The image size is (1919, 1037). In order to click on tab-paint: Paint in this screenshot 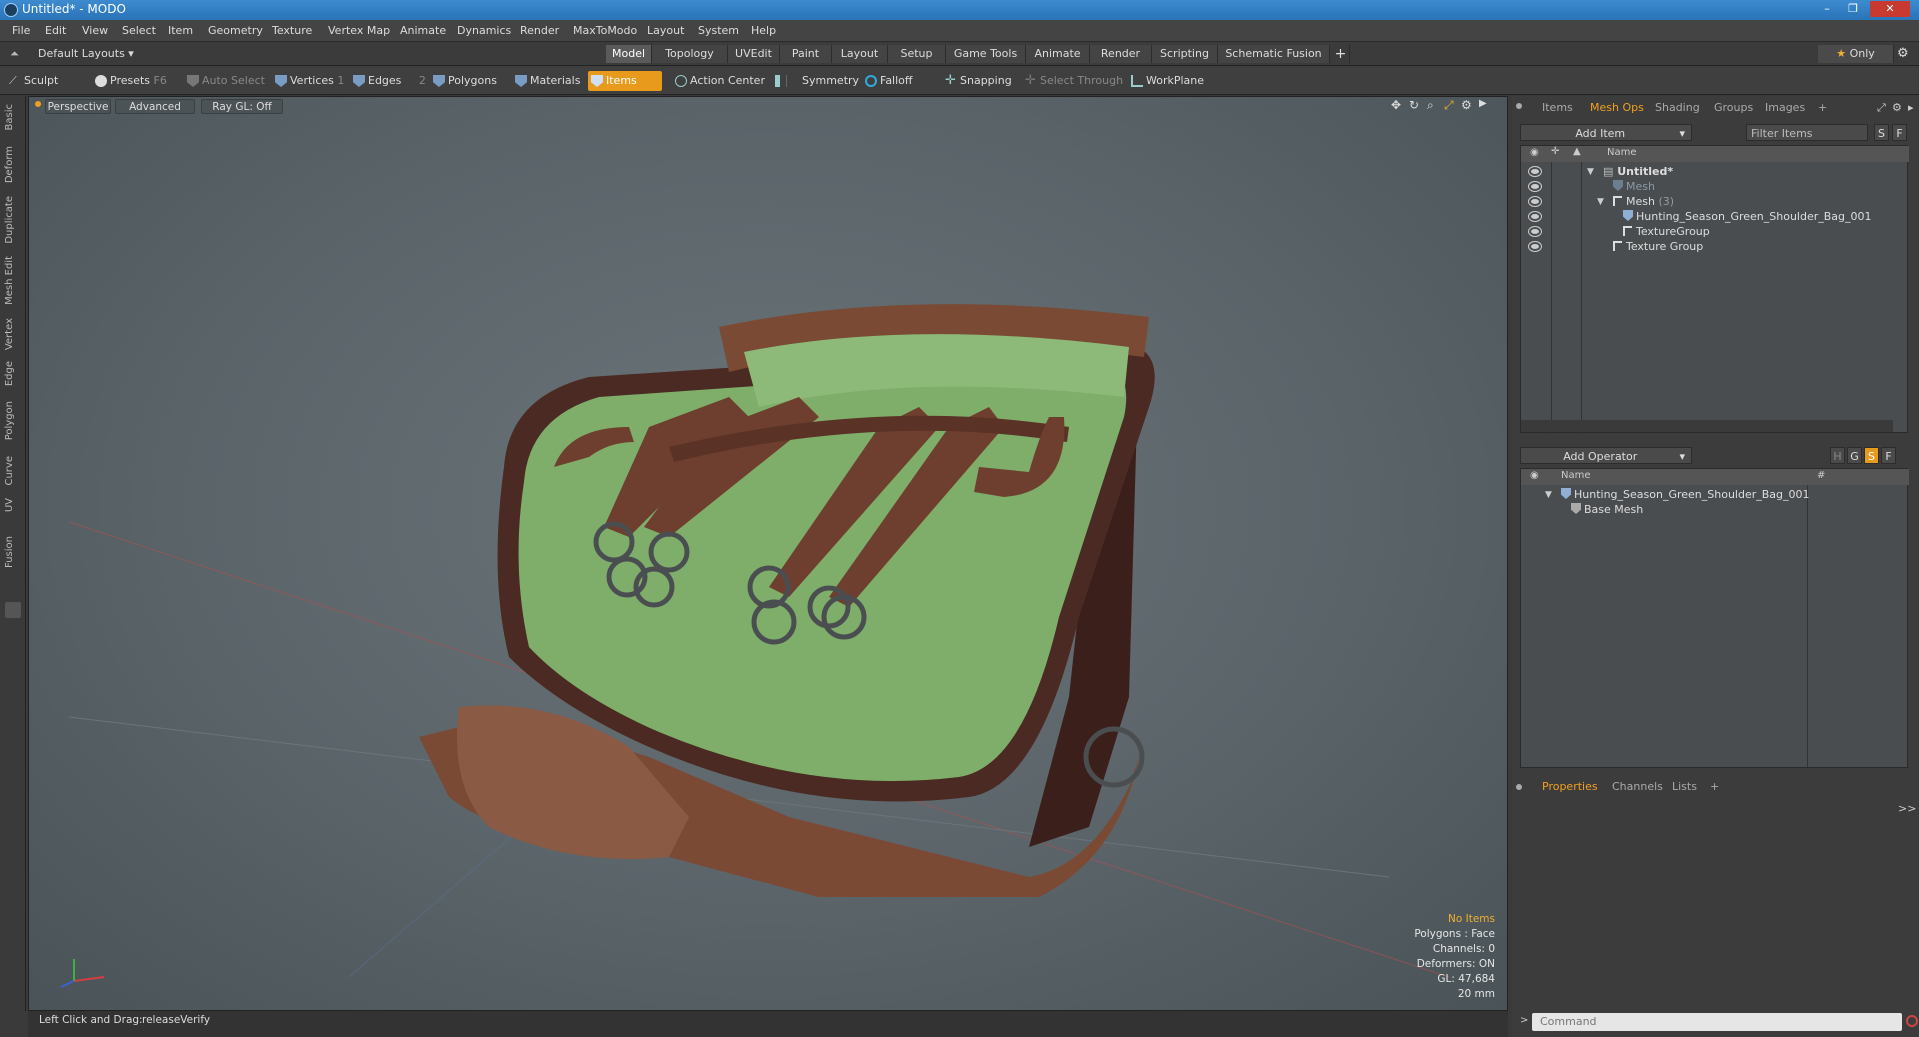, I will do `click(806, 54)`.